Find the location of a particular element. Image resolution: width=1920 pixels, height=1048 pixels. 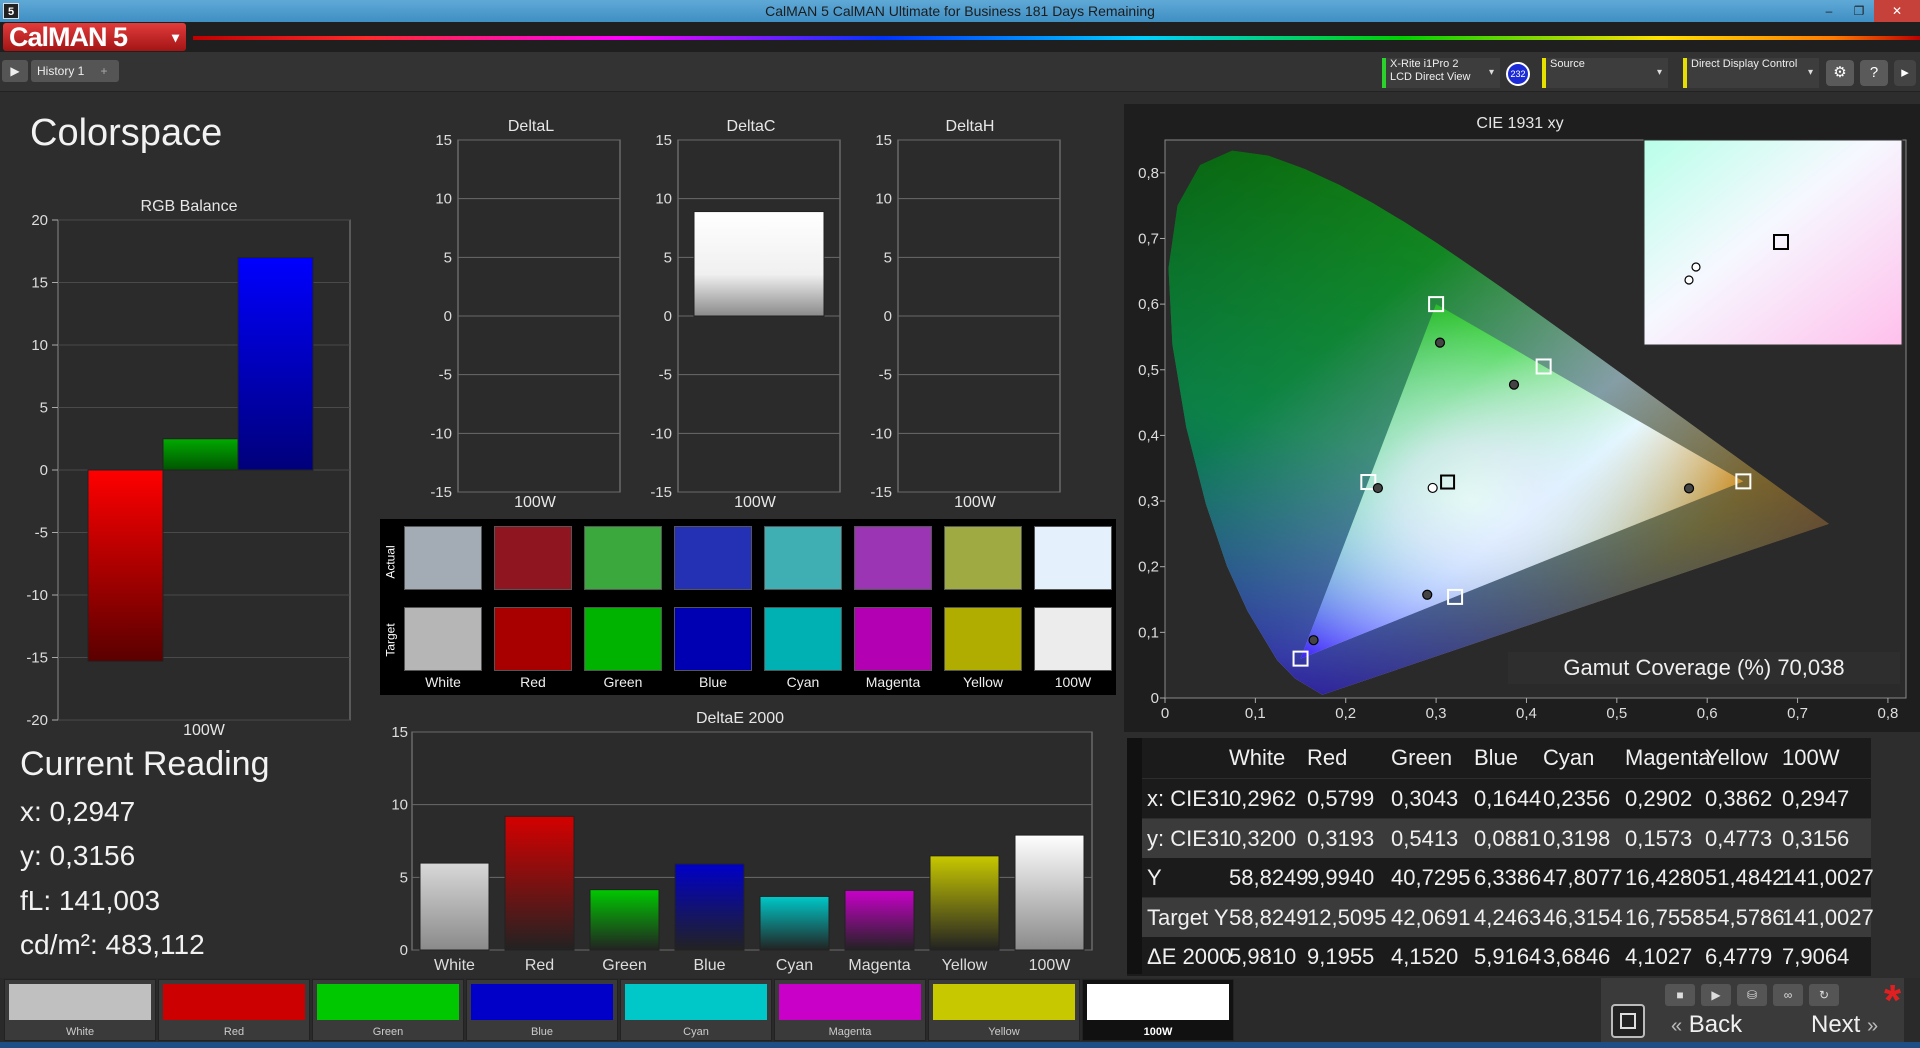

table-cell: 47,8077 is located at coordinates (1583, 877).